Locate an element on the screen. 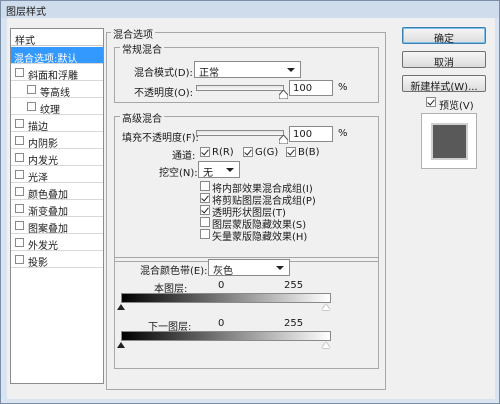 The image size is (500, 404). underlying-layer-white-slider is located at coordinates (326, 345).